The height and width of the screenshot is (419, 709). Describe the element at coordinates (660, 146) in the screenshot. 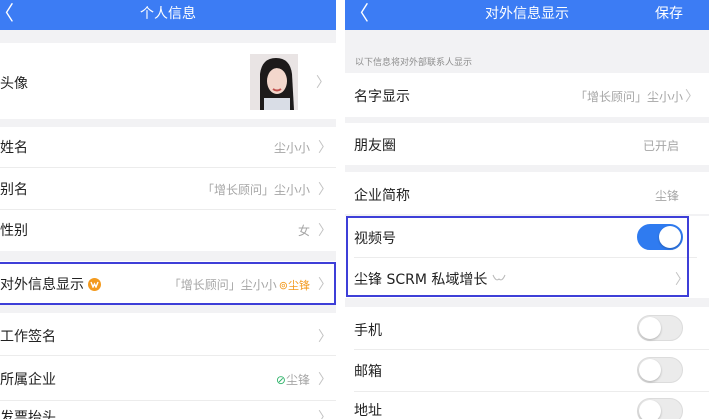

I see `moments-status: 已开启` at that location.